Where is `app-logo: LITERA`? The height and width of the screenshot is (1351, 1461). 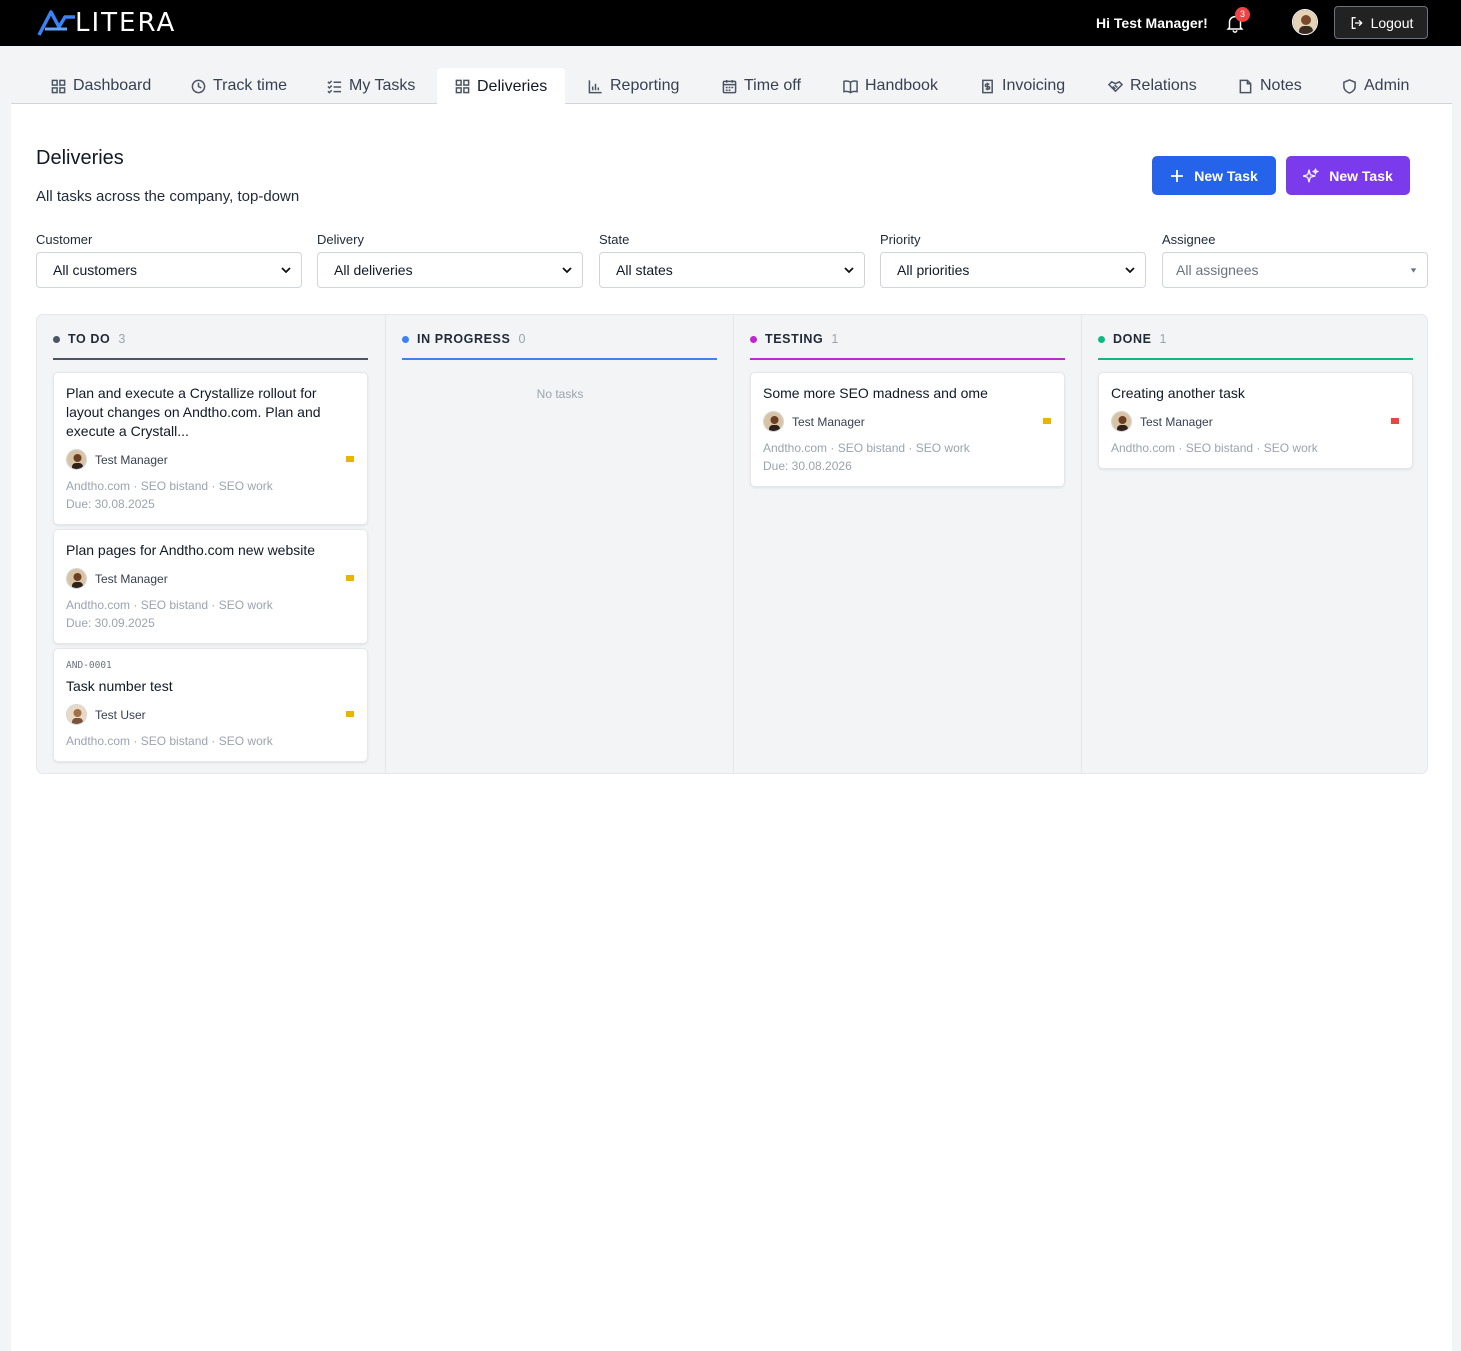
app-logo: LITERA is located at coordinates (106, 23).